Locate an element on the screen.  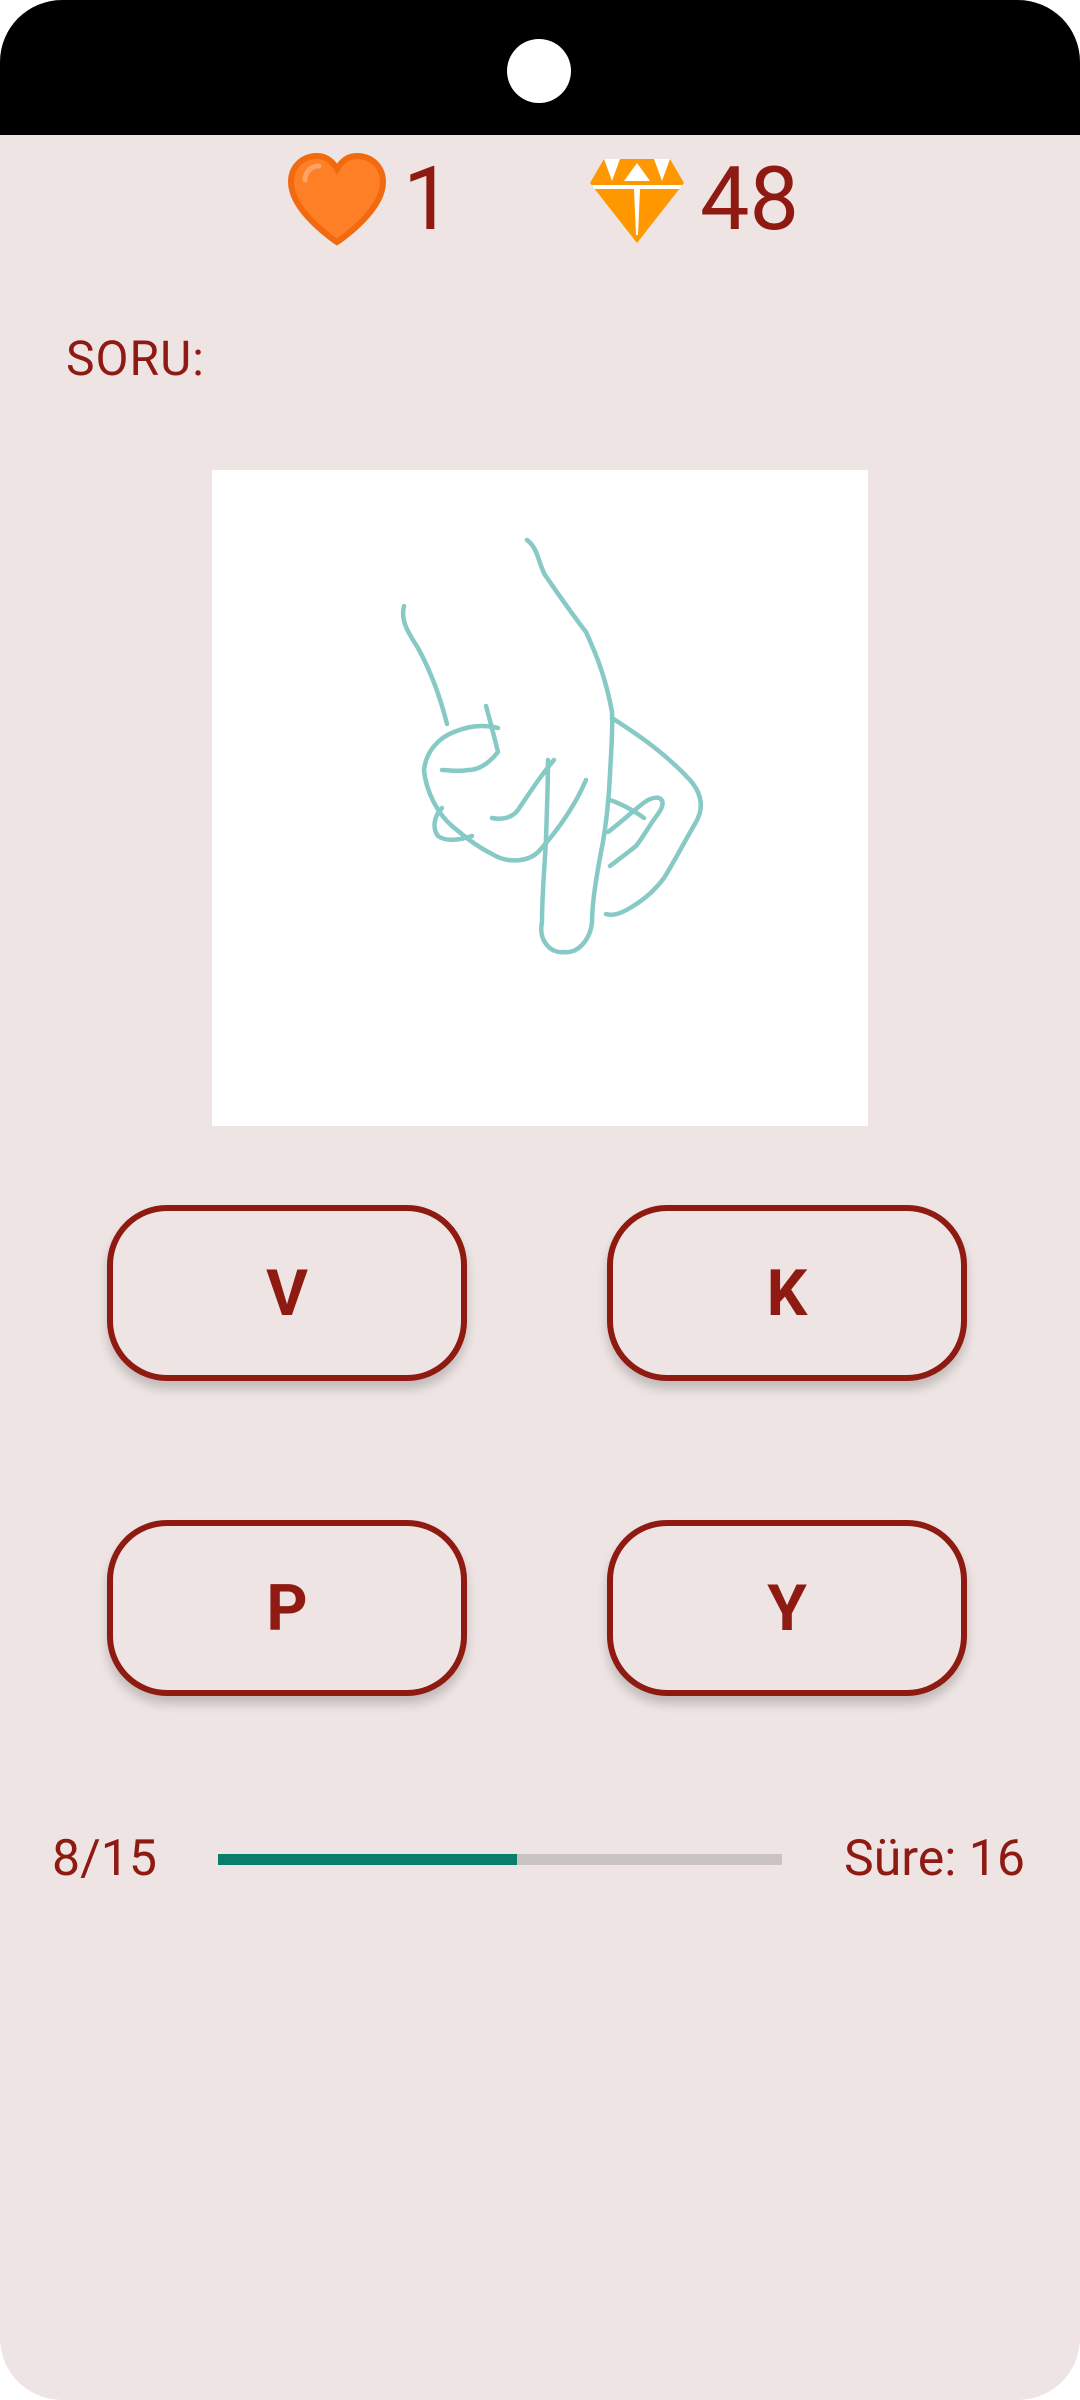
status-bar is located at coordinates (540, 67).